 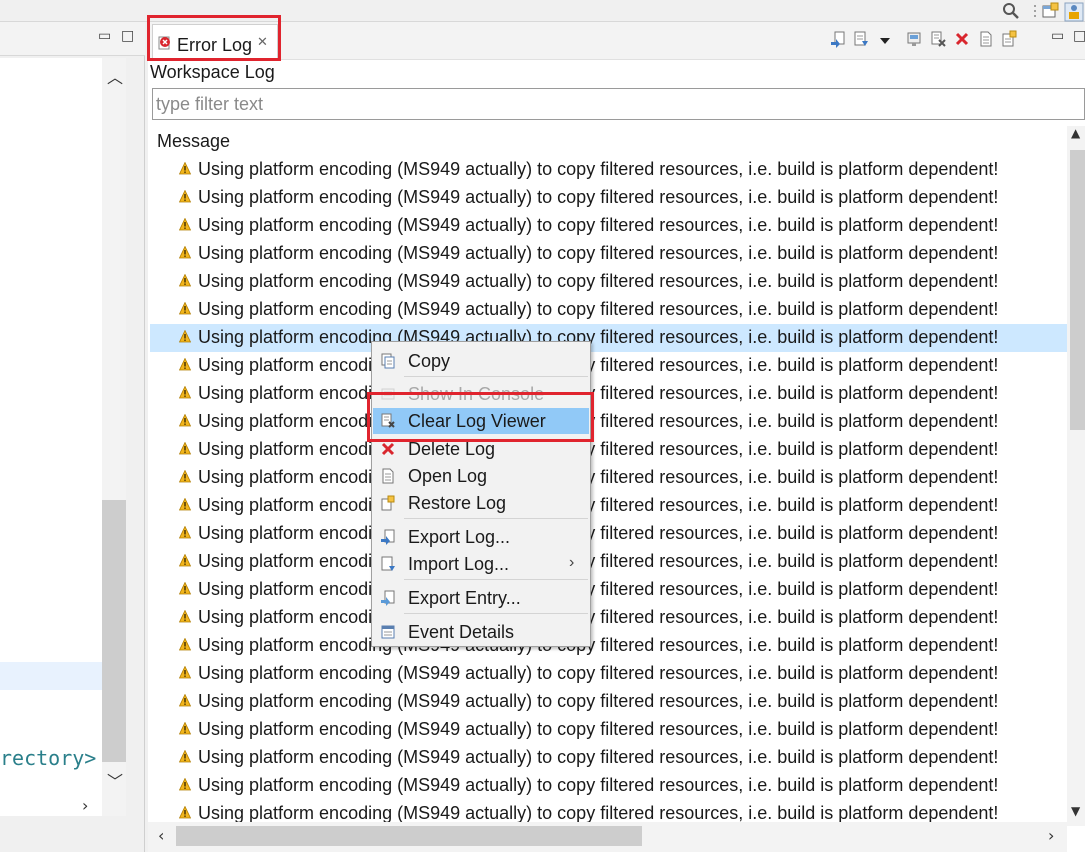 I want to click on search-icon, so click(x=1011, y=11).